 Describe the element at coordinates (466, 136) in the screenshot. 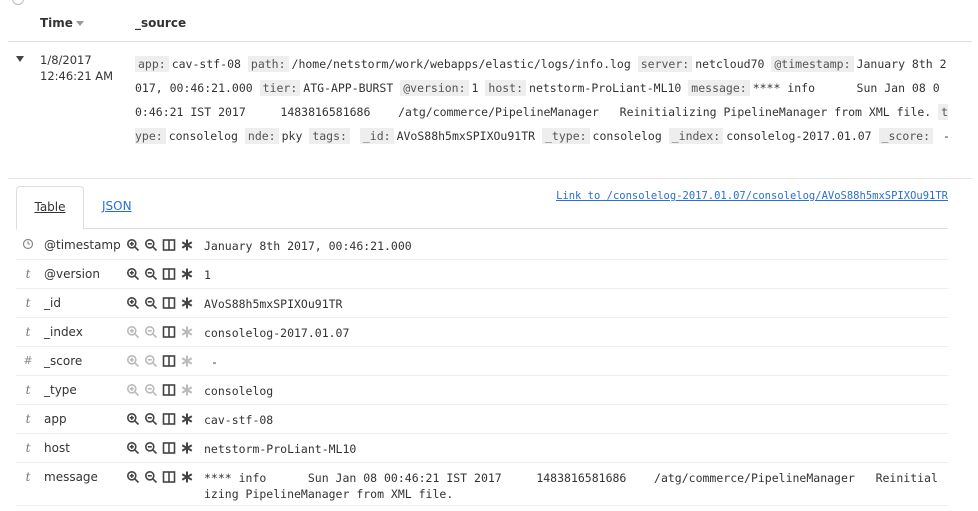

I see `source-field-value: AVoS88h5mxSPIXOu91TR` at that location.